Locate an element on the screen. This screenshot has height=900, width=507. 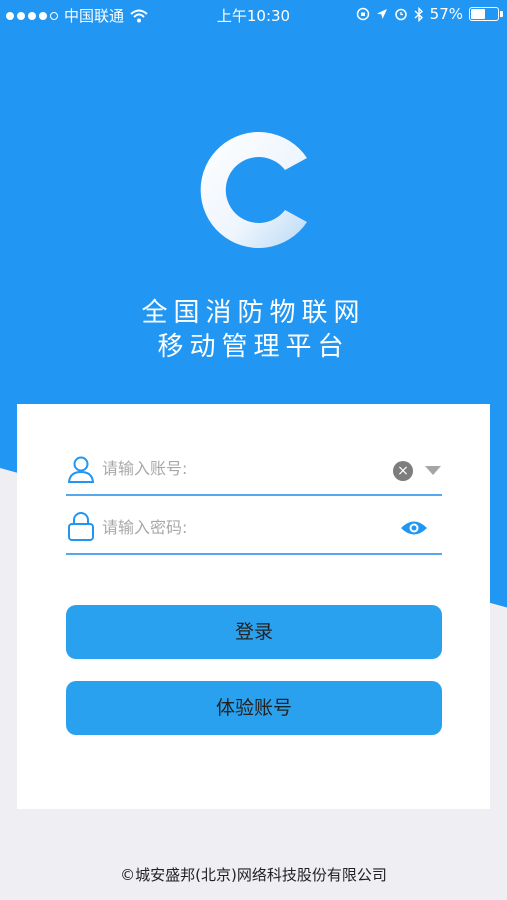
battery-icon is located at coordinates (486, 14).